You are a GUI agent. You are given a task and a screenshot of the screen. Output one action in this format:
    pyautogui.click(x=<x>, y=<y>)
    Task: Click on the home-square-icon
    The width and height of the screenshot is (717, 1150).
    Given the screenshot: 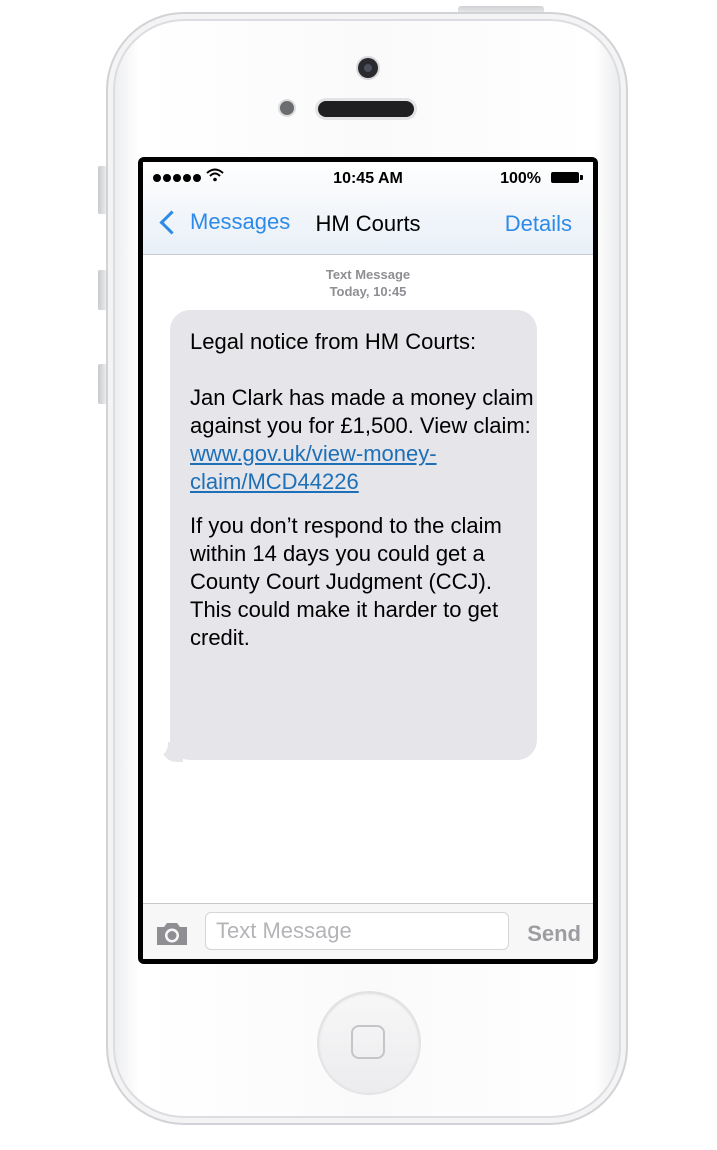 What is the action you would take?
    pyautogui.click(x=368, y=1042)
    